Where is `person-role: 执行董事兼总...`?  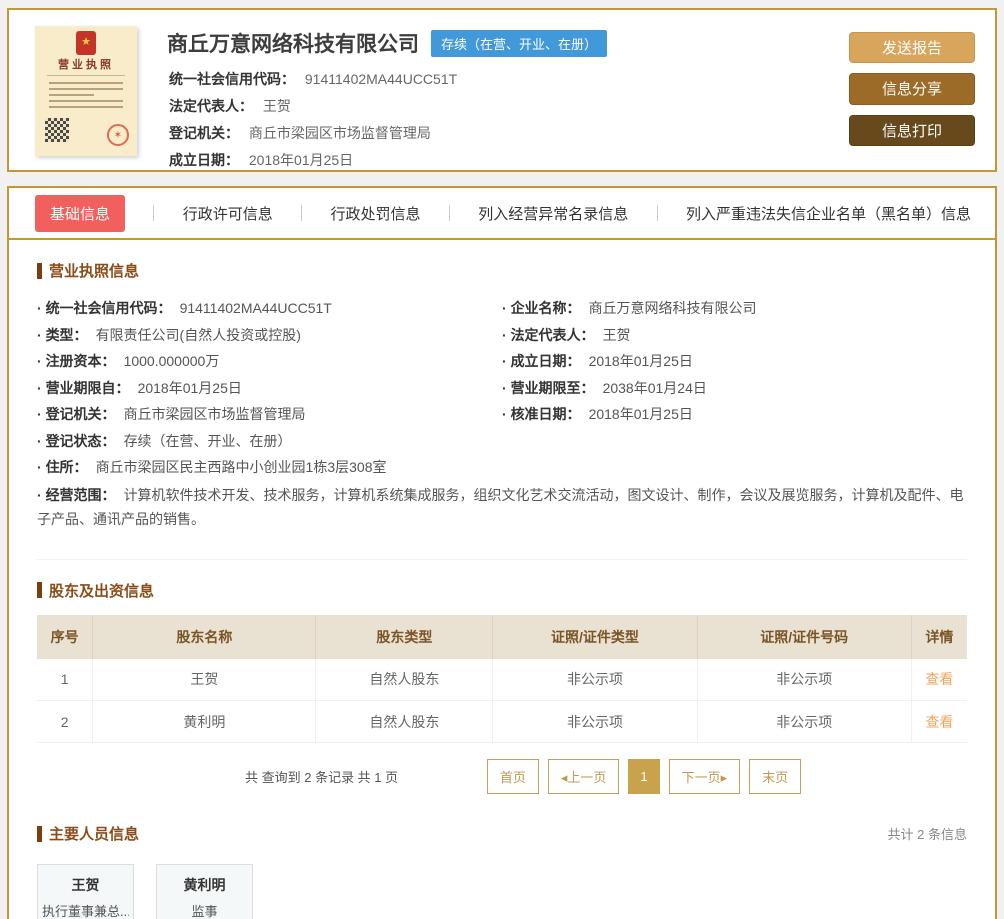
person-role: 执行董事兼总... is located at coordinates (85, 911).